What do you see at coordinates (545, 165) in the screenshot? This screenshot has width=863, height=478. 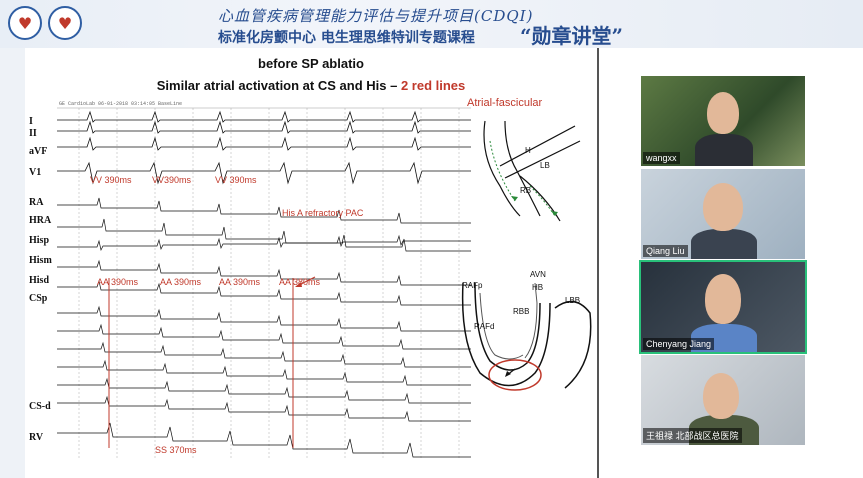 I see `diagram1-label-lb: LB` at bounding box center [545, 165].